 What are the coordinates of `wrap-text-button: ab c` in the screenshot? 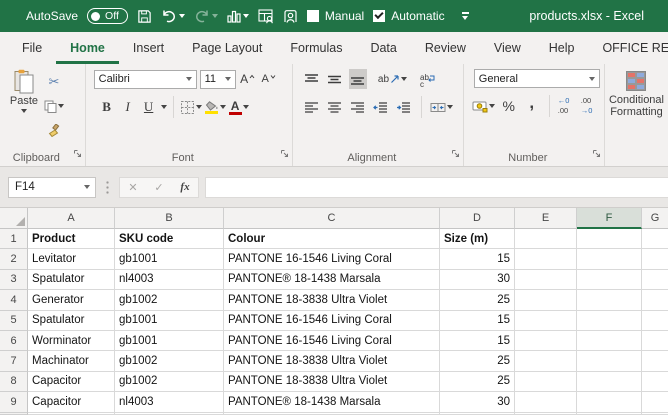 It's located at (428, 80).